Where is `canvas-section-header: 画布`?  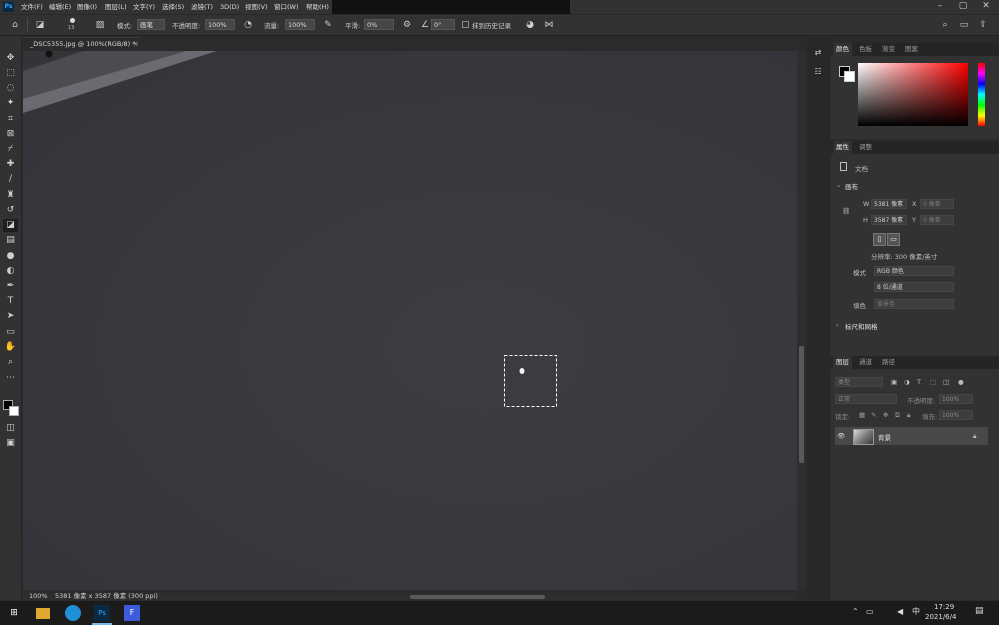
canvas-section-header: 画布 is located at coordinates (851, 186).